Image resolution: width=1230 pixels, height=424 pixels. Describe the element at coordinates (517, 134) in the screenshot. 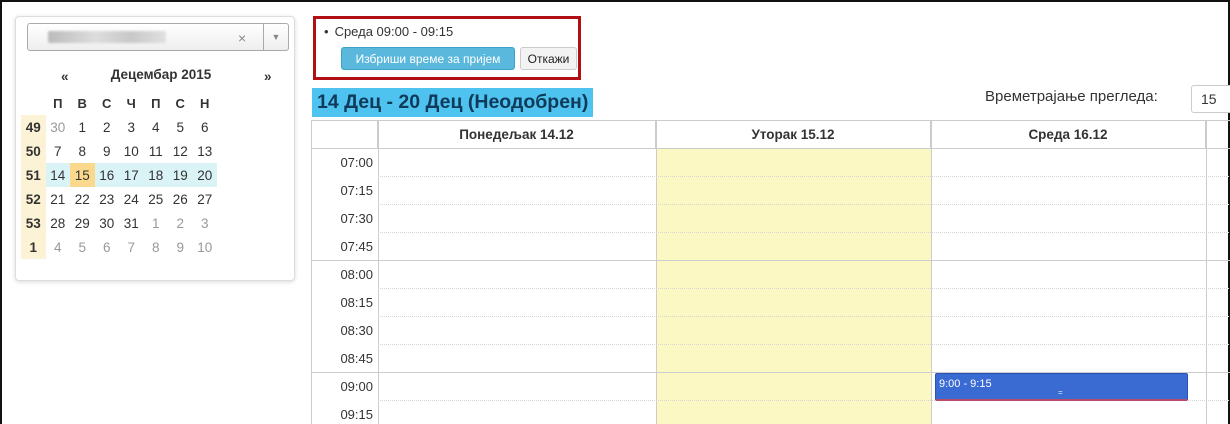

I see `day-header-monday: Понедељак 14.12` at that location.